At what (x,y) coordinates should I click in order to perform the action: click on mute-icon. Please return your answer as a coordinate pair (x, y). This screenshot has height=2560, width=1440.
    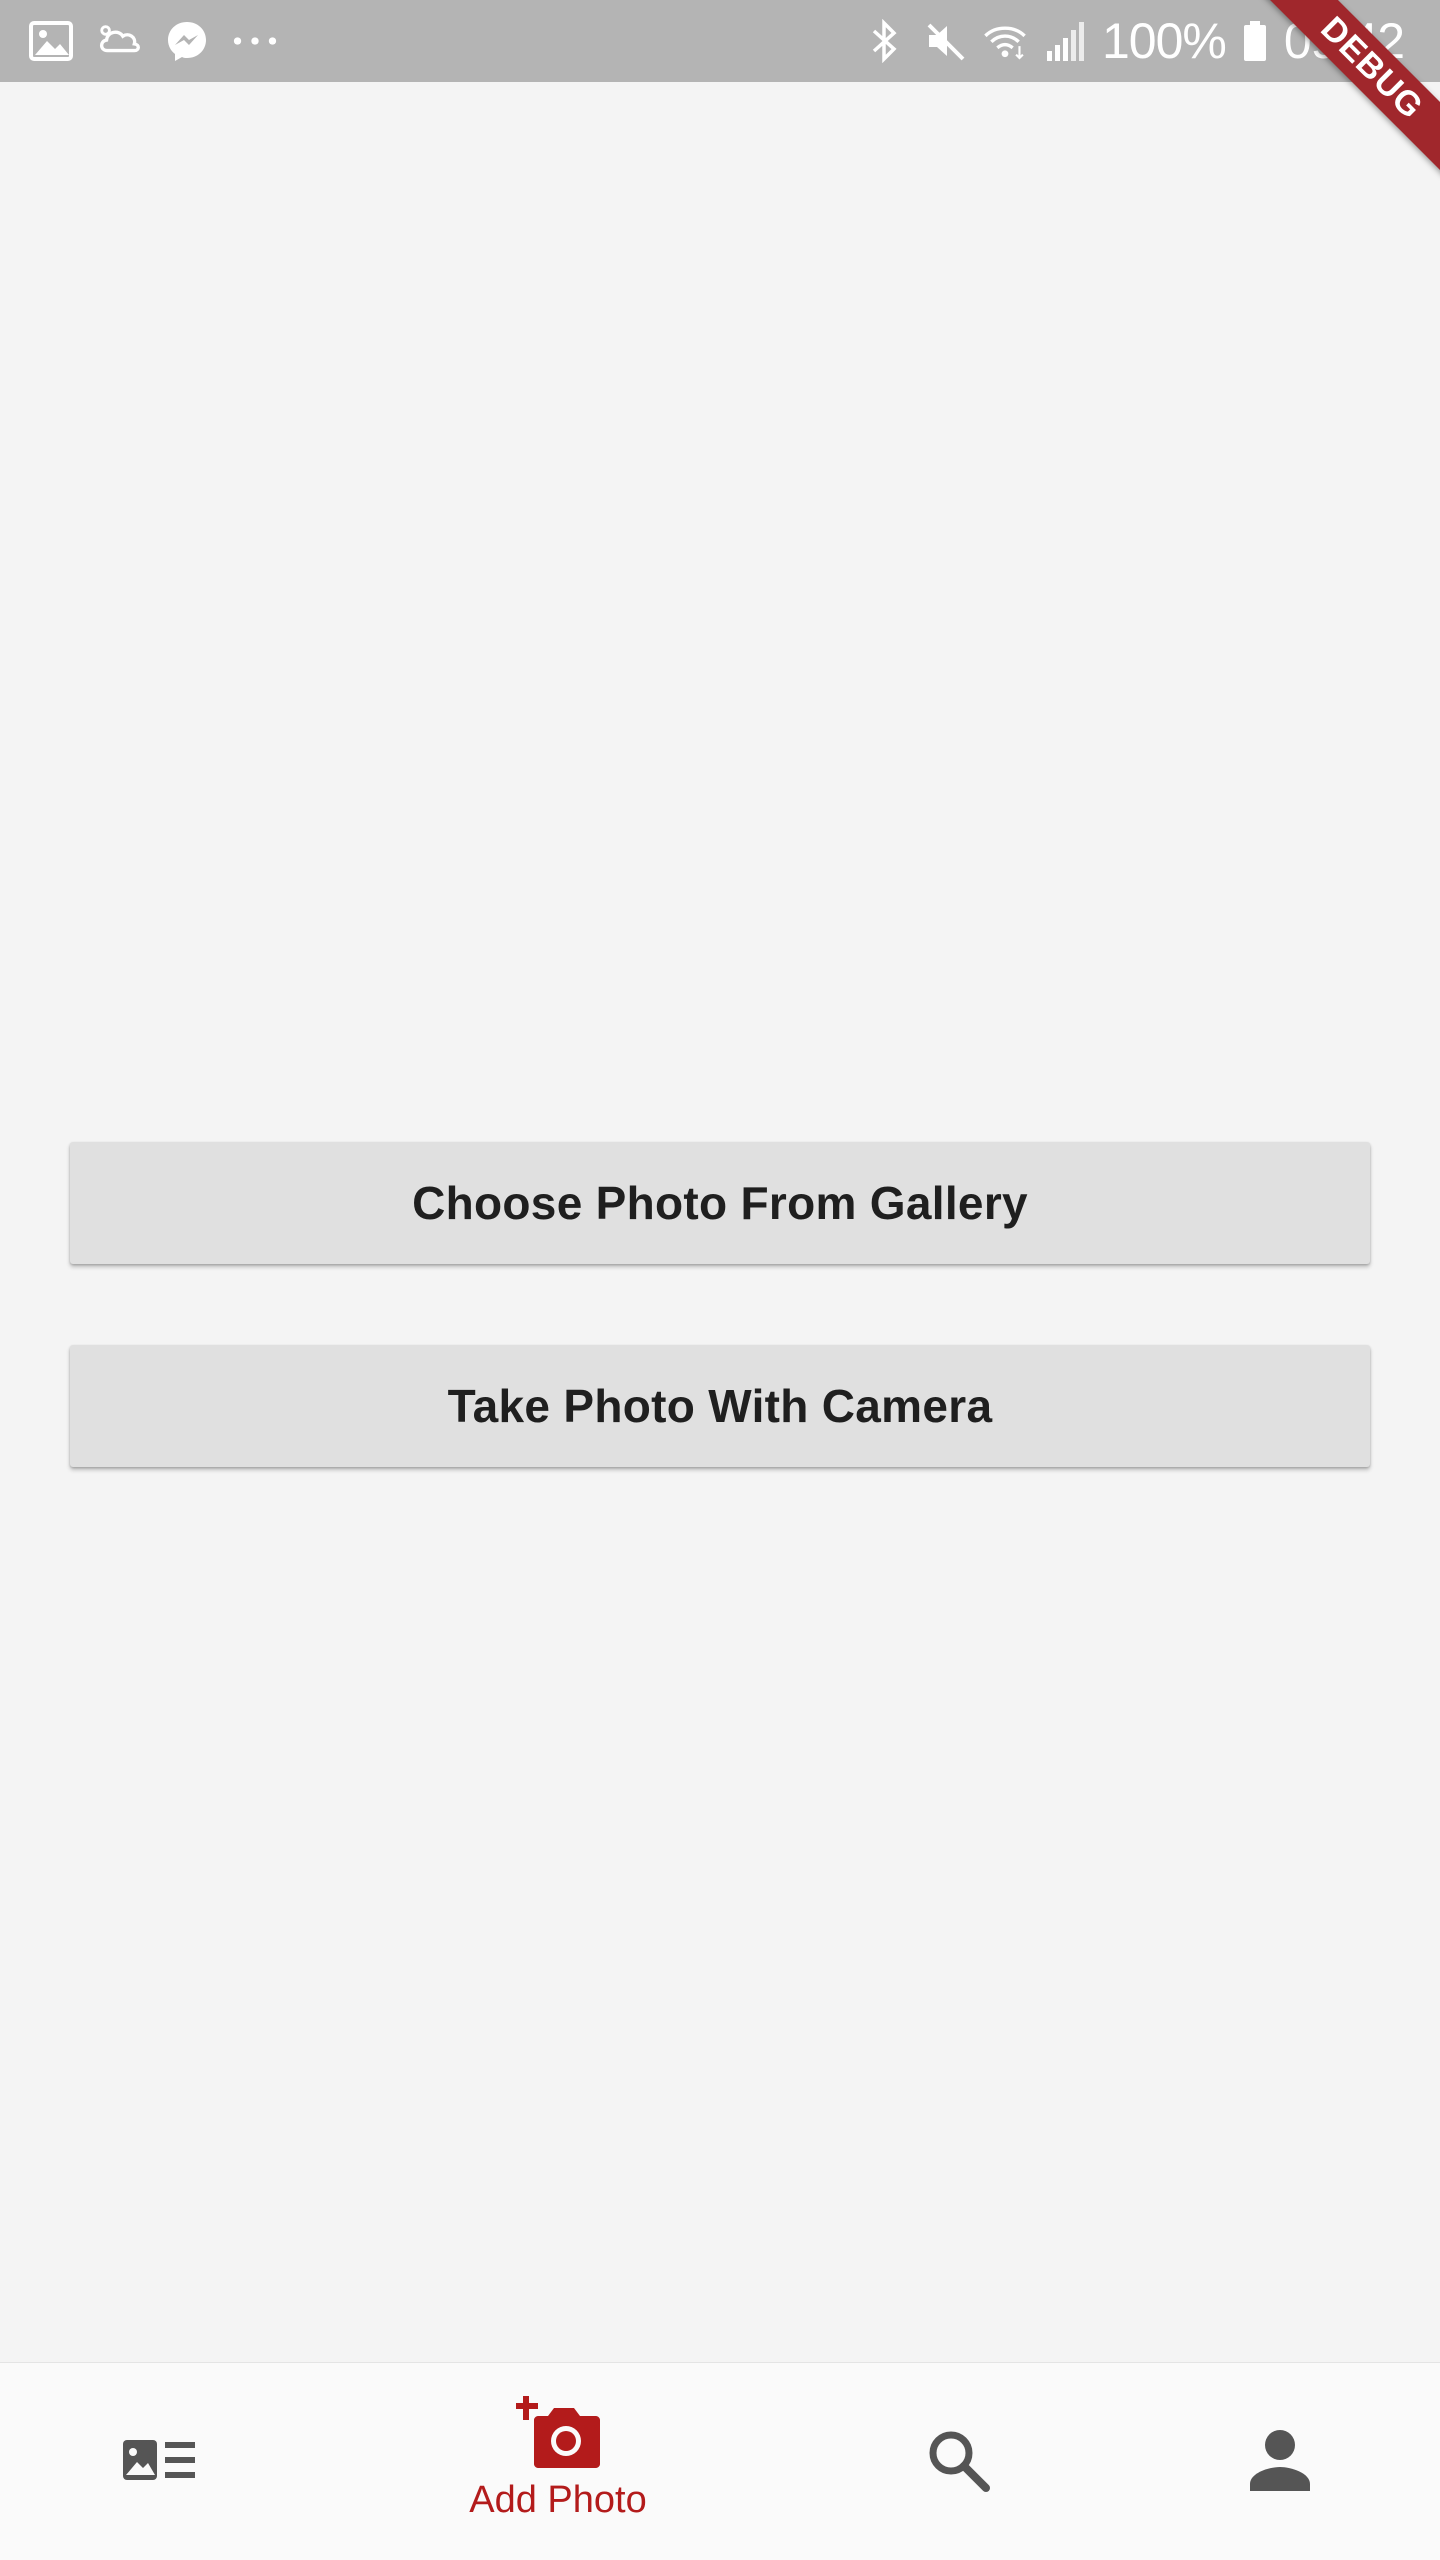
    Looking at the image, I should click on (945, 41).